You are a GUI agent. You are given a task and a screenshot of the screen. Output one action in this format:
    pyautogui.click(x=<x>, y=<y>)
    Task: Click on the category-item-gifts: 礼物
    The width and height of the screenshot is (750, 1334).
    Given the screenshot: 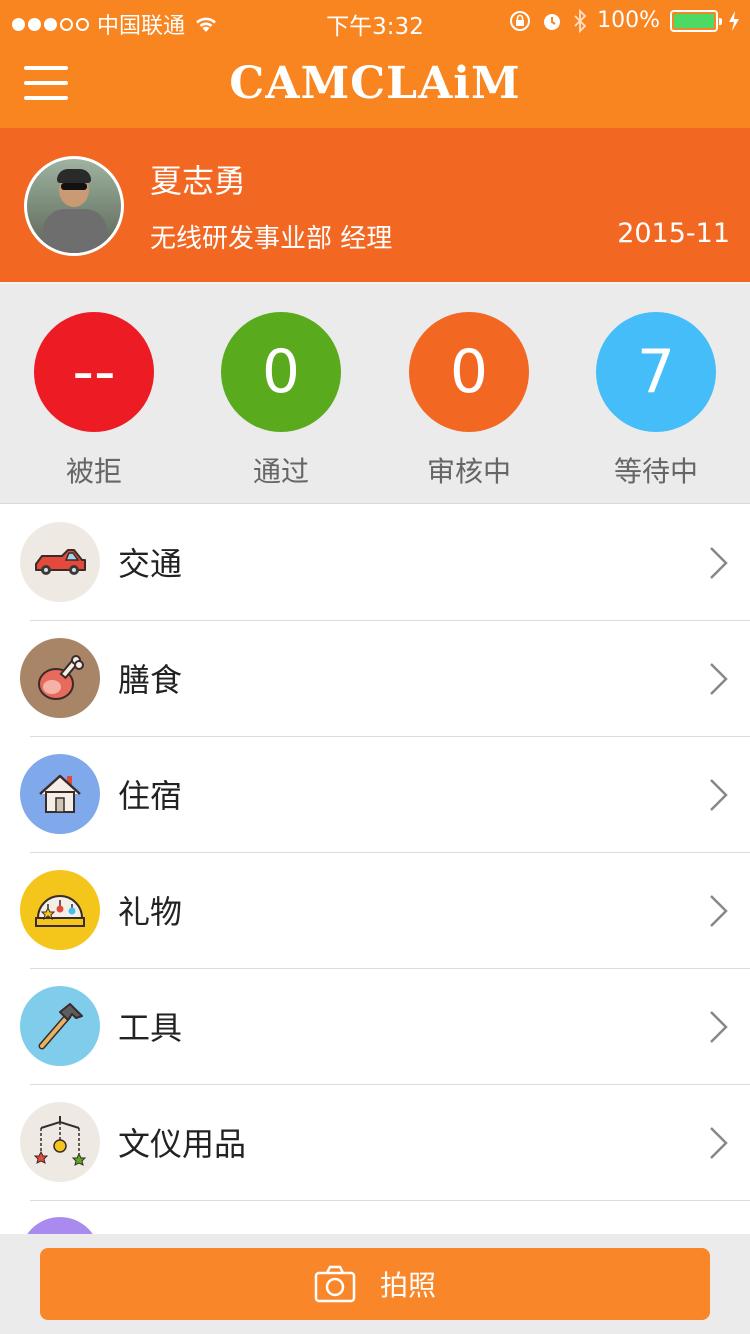 What is the action you would take?
    pyautogui.click(x=375, y=911)
    